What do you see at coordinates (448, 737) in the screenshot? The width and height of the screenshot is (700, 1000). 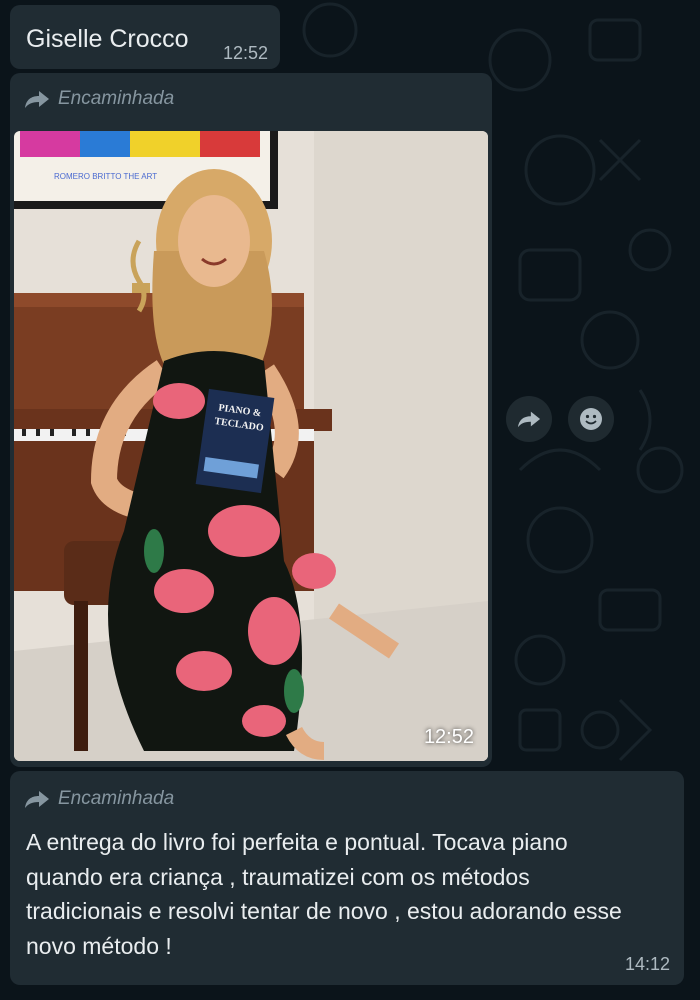 I see `photo-time: 12:52` at bounding box center [448, 737].